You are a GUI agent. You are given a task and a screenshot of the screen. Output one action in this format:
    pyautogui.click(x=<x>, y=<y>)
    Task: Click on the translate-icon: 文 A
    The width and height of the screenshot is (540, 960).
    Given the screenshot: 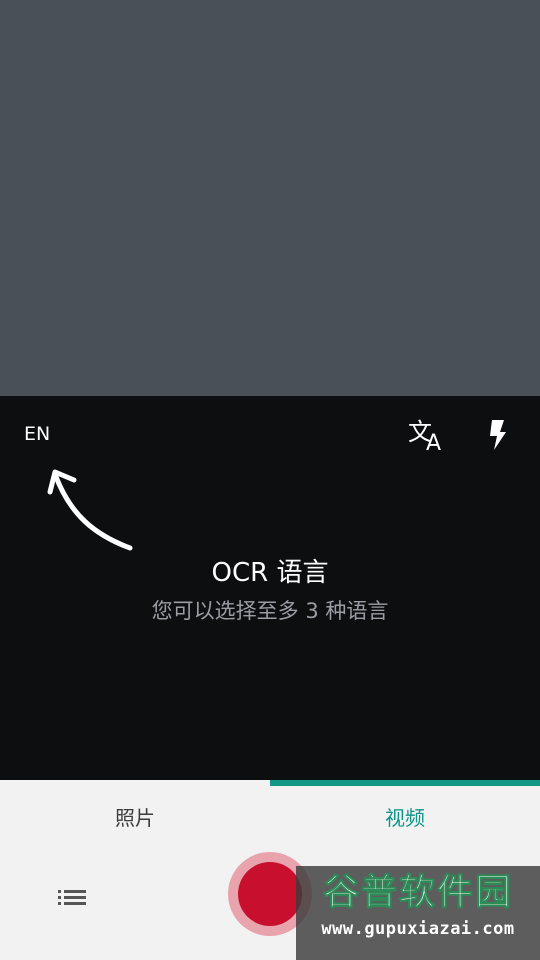 What is the action you would take?
    pyautogui.click(x=424, y=437)
    